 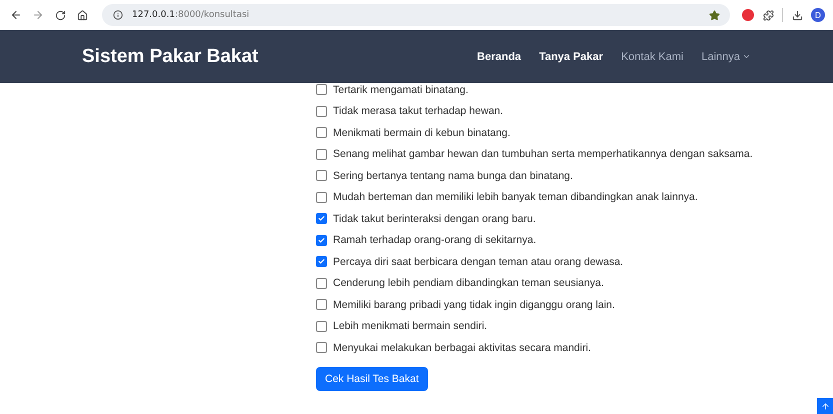 What do you see at coordinates (416, 15) in the screenshot?
I see `address-bar: 127.0.0.1:8000/konsultasi` at bounding box center [416, 15].